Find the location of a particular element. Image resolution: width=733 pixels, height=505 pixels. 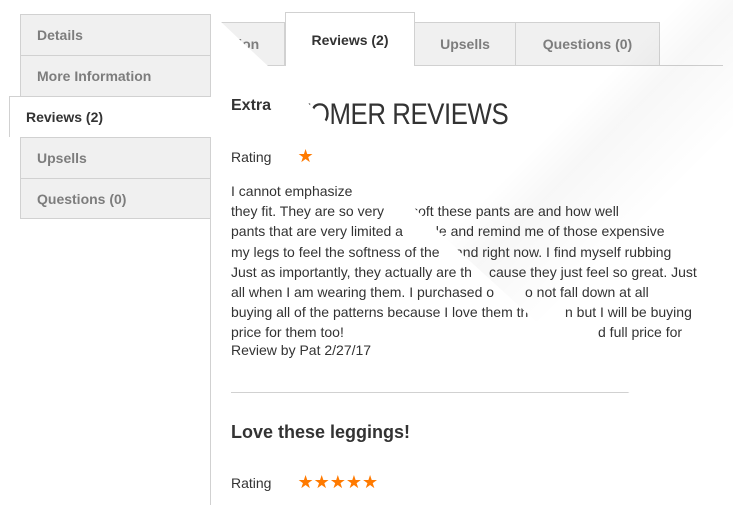

review-title: Extra is located at coordinates (251, 105).